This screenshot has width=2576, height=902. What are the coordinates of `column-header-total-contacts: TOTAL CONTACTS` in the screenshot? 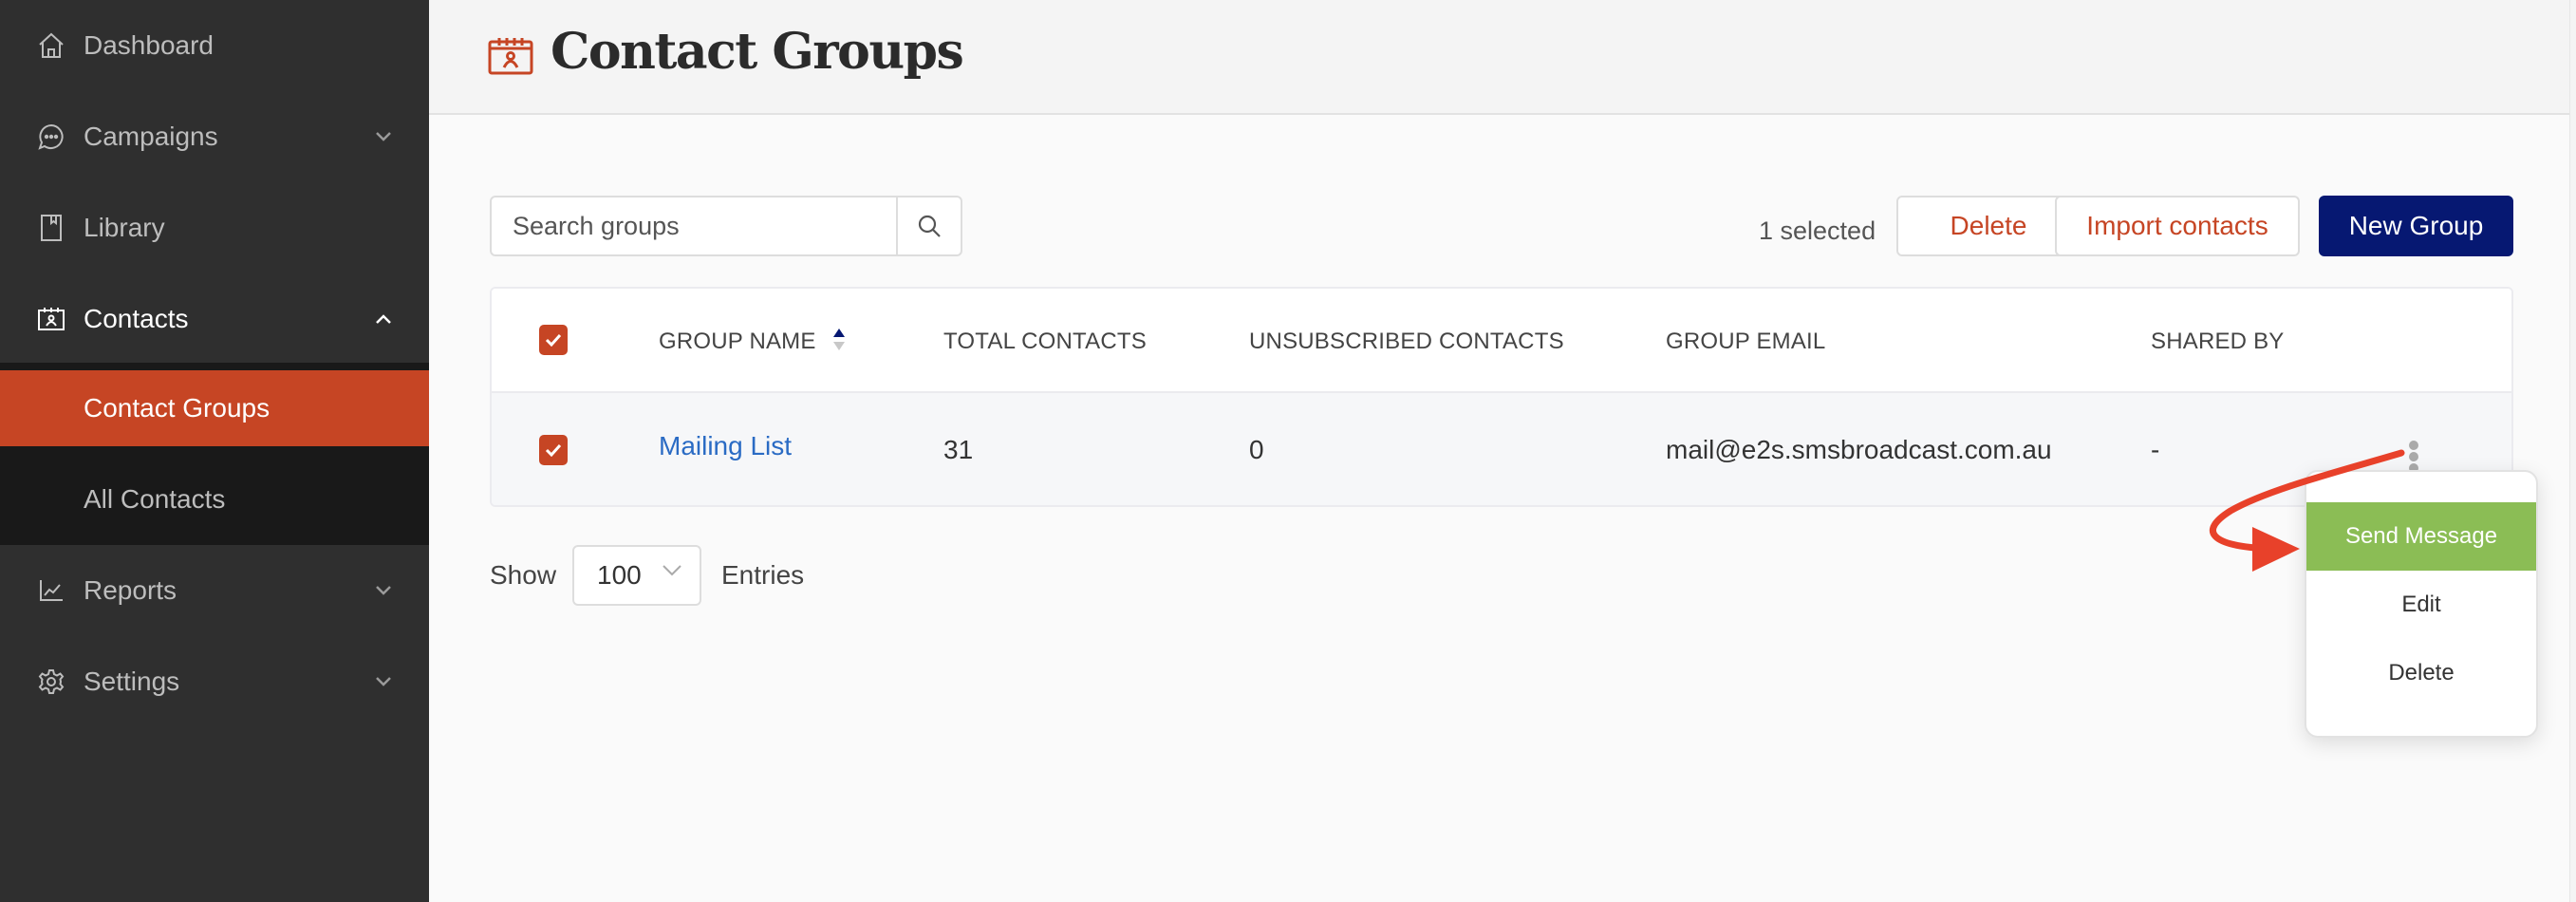 It's located at (1045, 341).